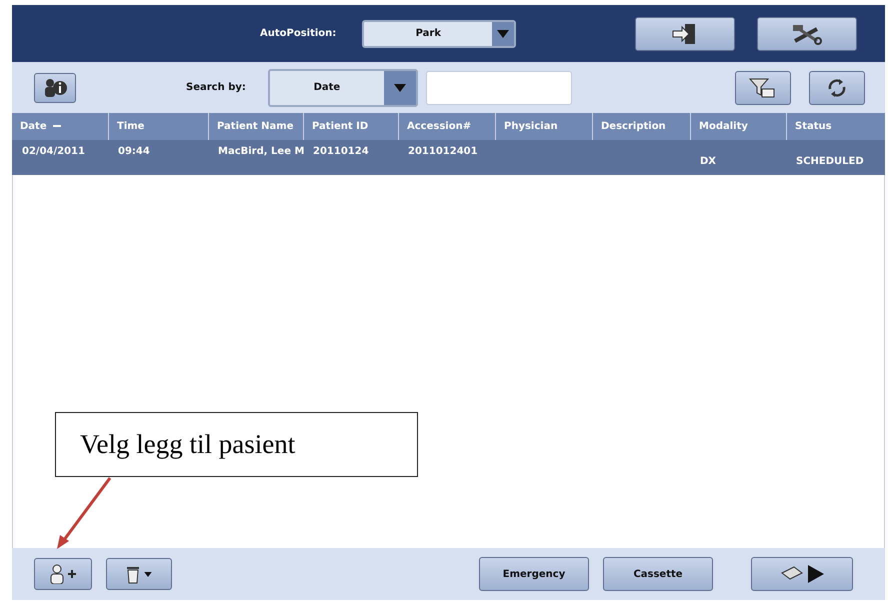  What do you see at coordinates (84, 513) in the screenshot?
I see `callout-arrow` at bounding box center [84, 513].